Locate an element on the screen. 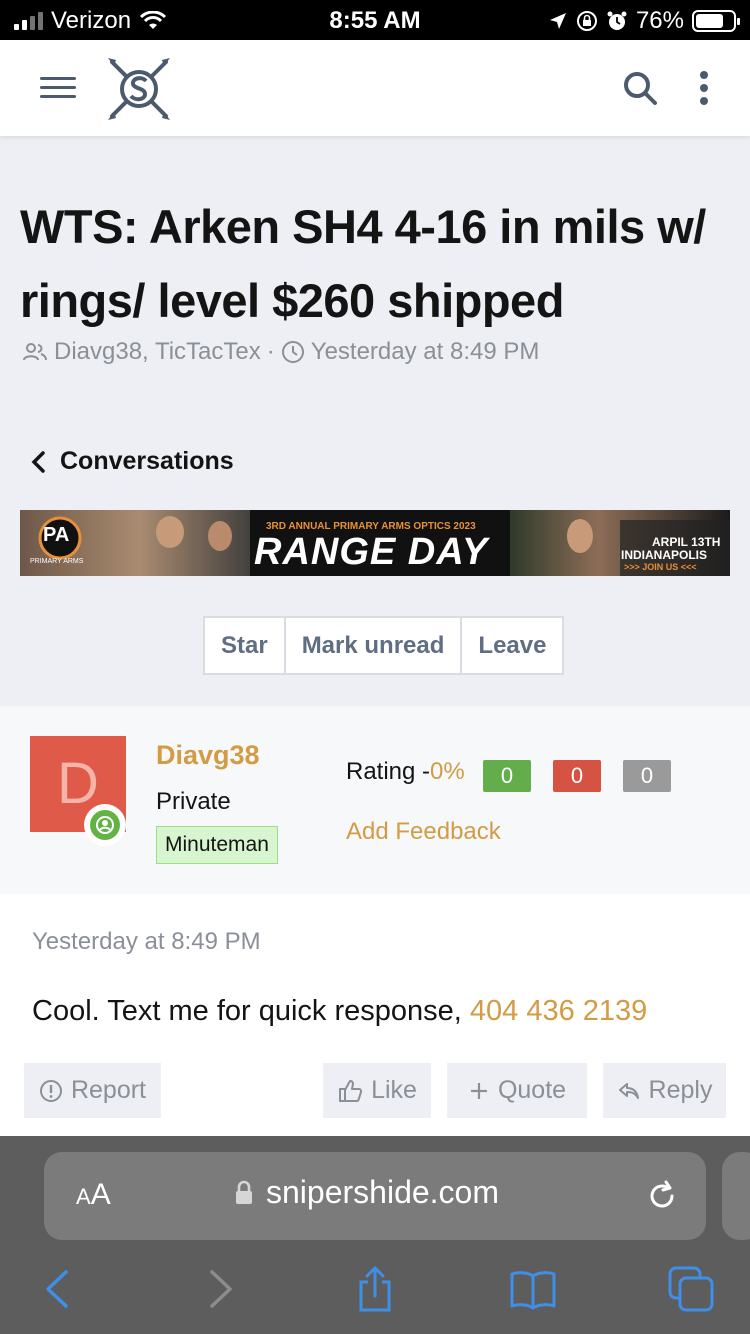 This screenshot has width=750, height=1334. positive-feedback-count: 0 is located at coordinates (507, 776).